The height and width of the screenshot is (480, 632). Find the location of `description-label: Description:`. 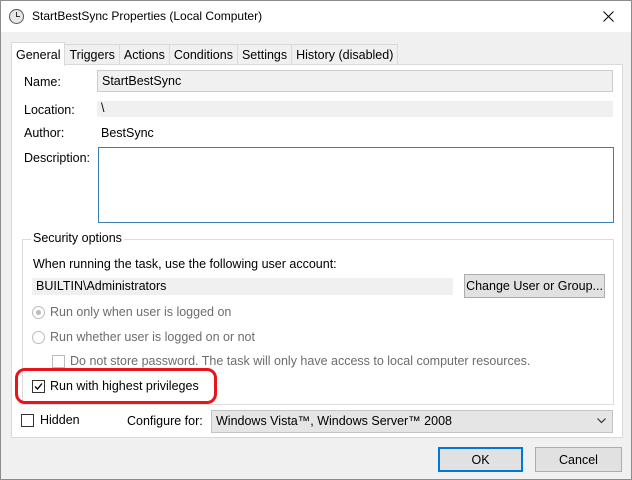

description-label: Description: is located at coordinates (57, 158).